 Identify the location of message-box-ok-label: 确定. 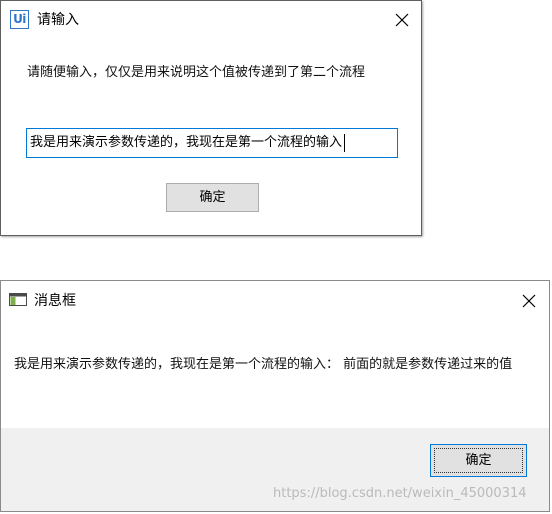
(478, 460).